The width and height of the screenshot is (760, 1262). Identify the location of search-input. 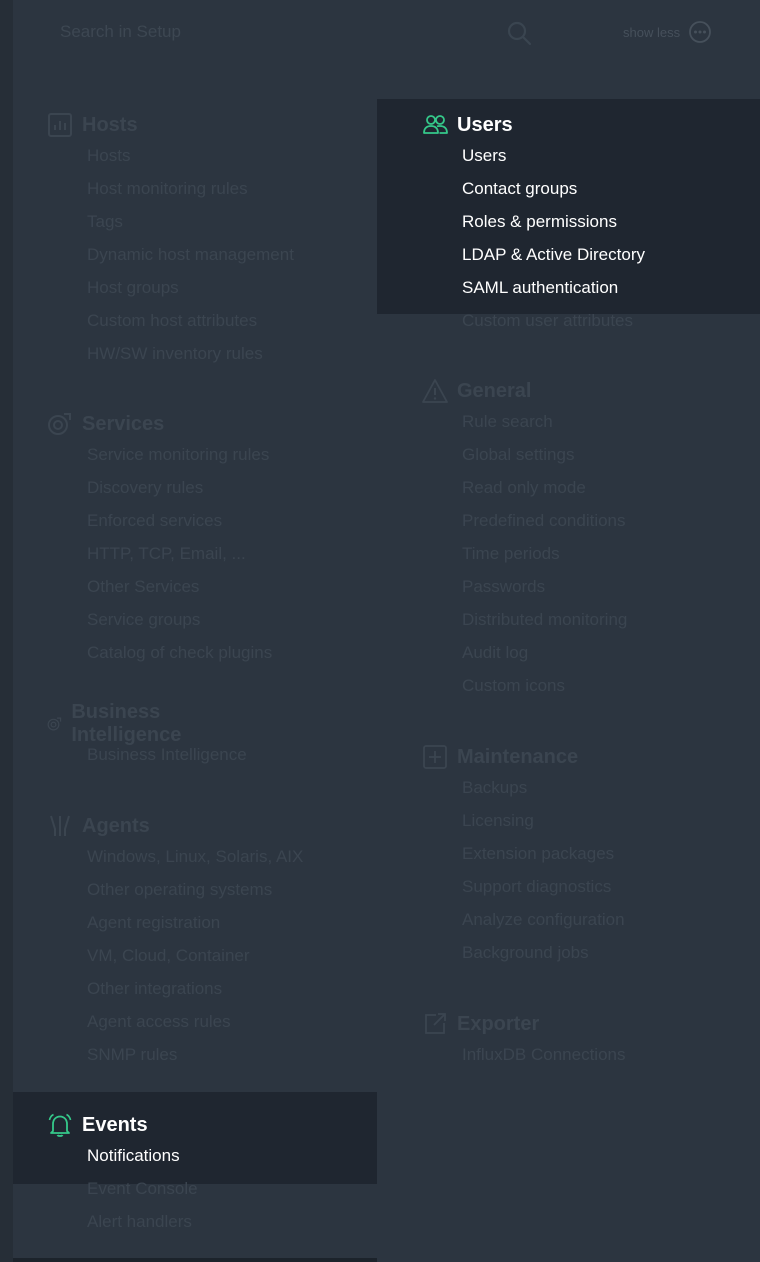
(310, 32).